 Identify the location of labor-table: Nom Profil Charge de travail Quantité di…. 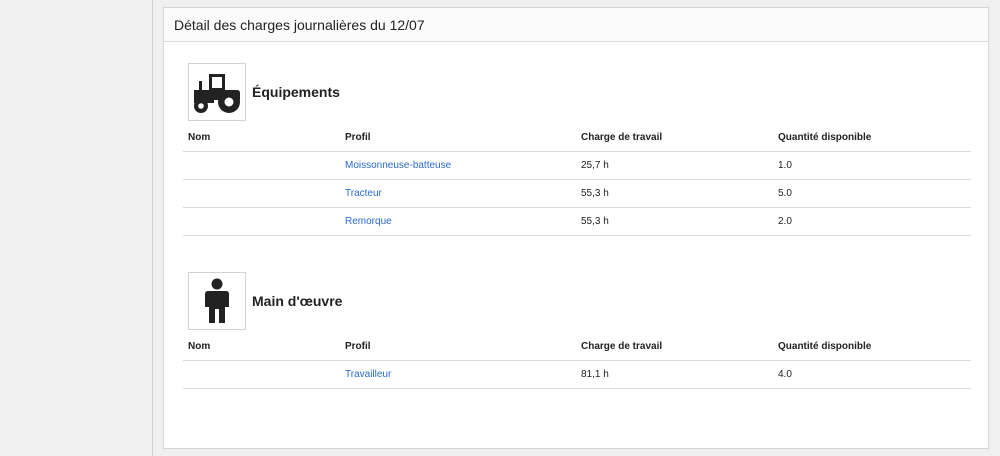
(577, 360).